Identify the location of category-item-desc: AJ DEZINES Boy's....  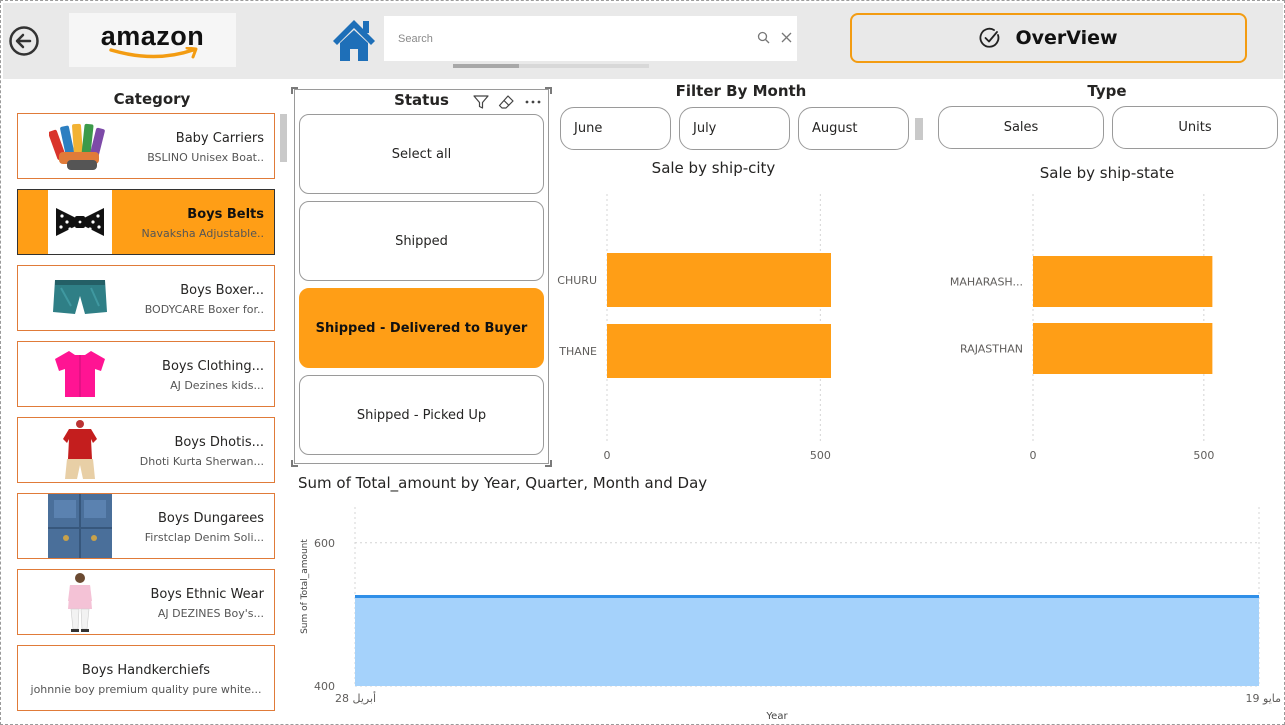
(210, 613).